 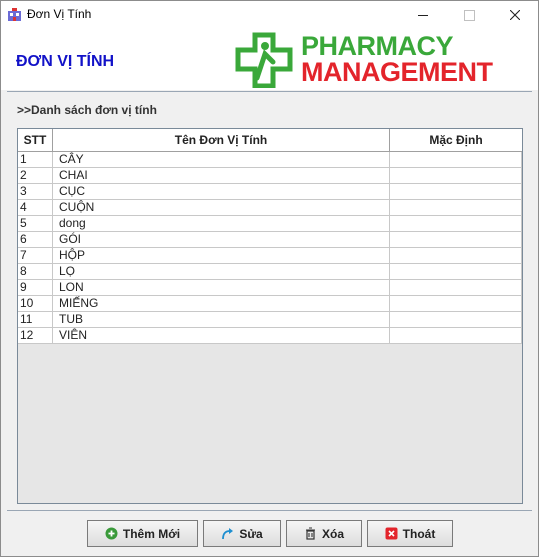 What do you see at coordinates (227, 533) in the screenshot?
I see `edit-icon` at bounding box center [227, 533].